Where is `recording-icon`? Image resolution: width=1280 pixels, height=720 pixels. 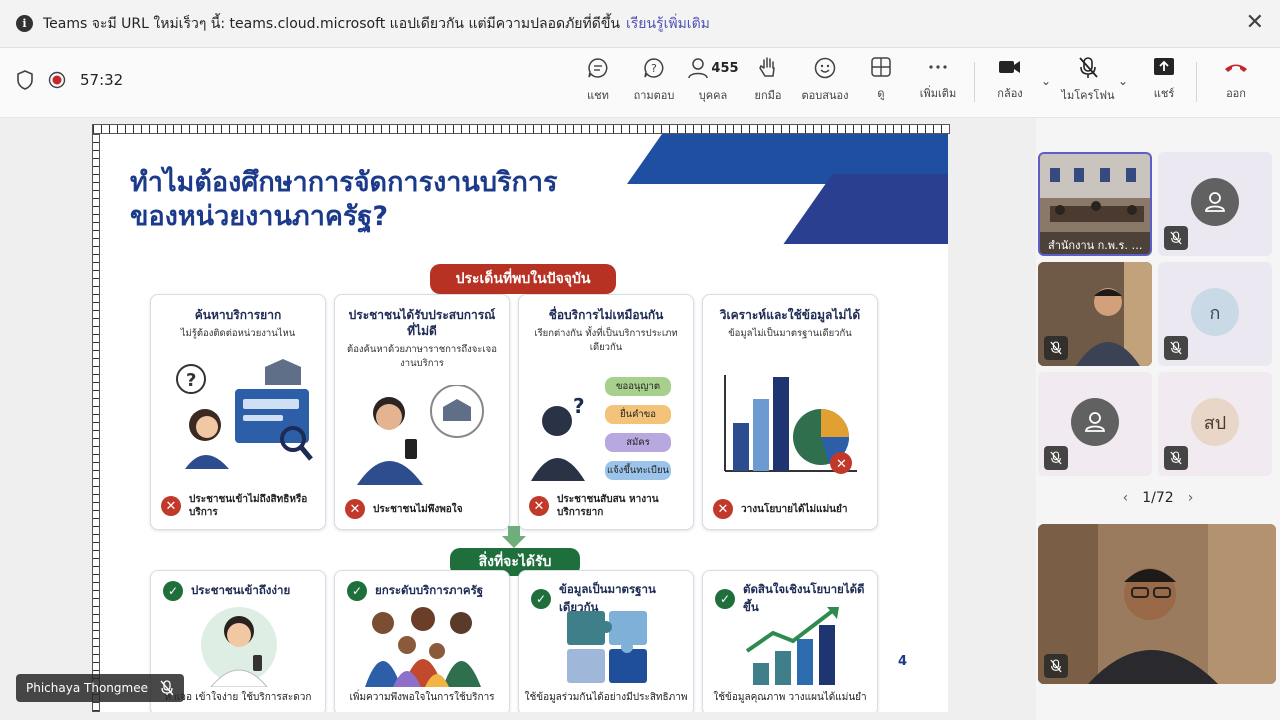 recording-icon is located at coordinates (57, 80).